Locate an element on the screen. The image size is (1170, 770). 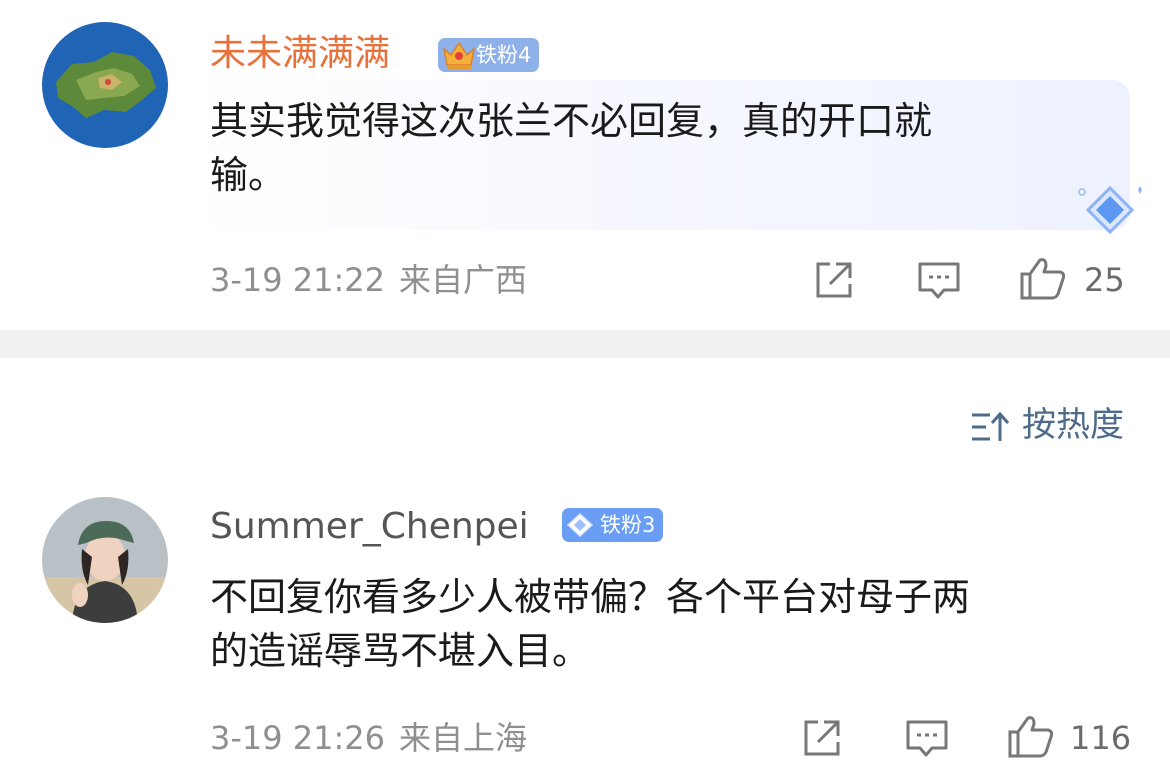
fan-badge: 铁粉4 is located at coordinates (489, 55).